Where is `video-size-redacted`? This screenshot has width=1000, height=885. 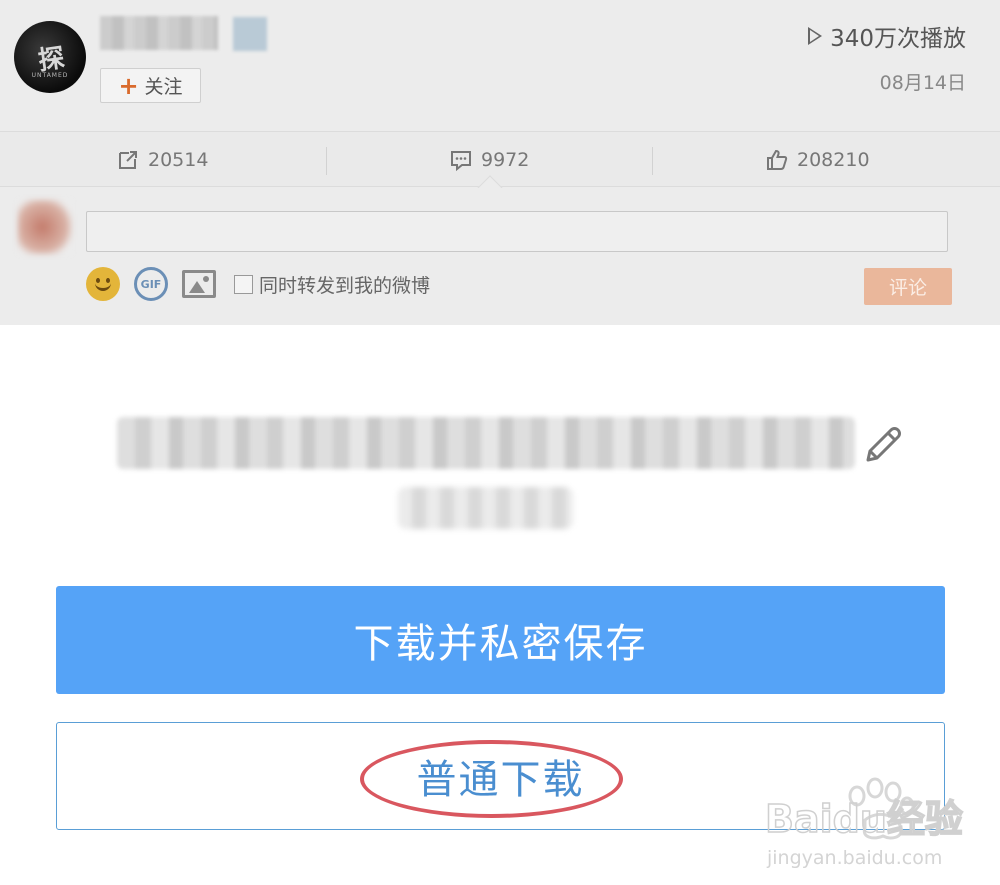 video-size-redacted is located at coordinates (485, 508).